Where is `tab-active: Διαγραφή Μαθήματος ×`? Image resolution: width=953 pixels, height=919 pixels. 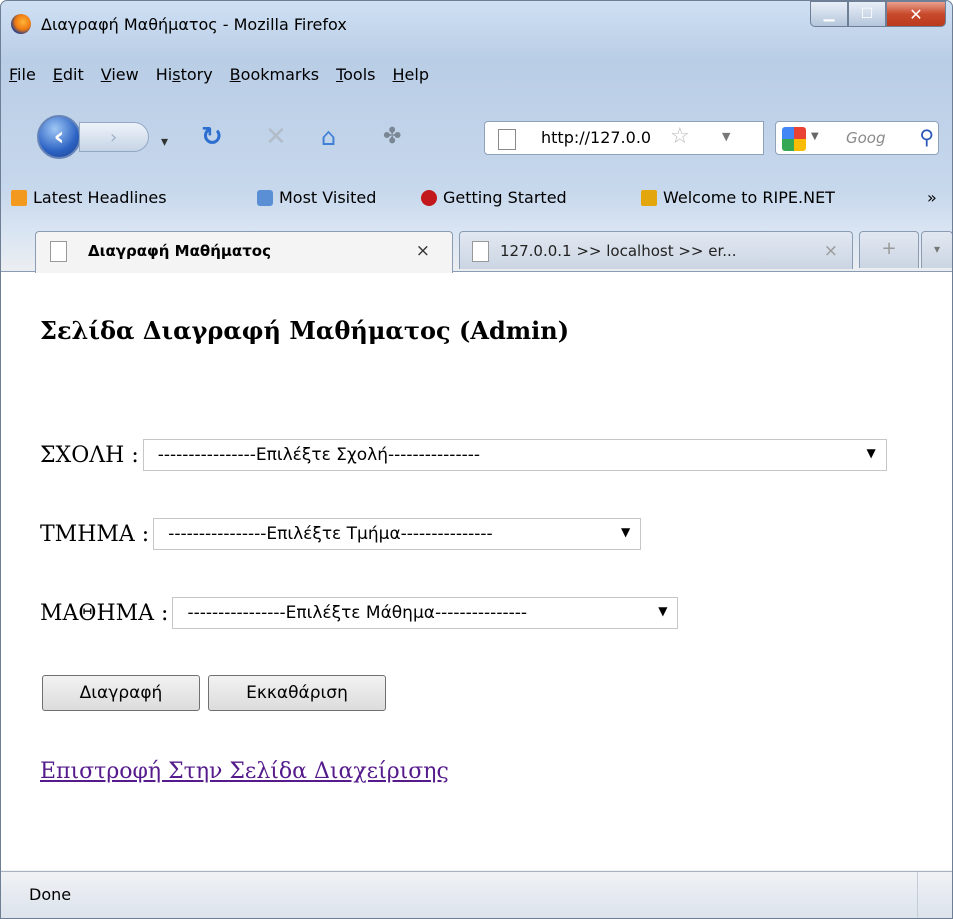 tab-active: Διαγραφή Μαθήματος × is located at coordinates (244, 252).